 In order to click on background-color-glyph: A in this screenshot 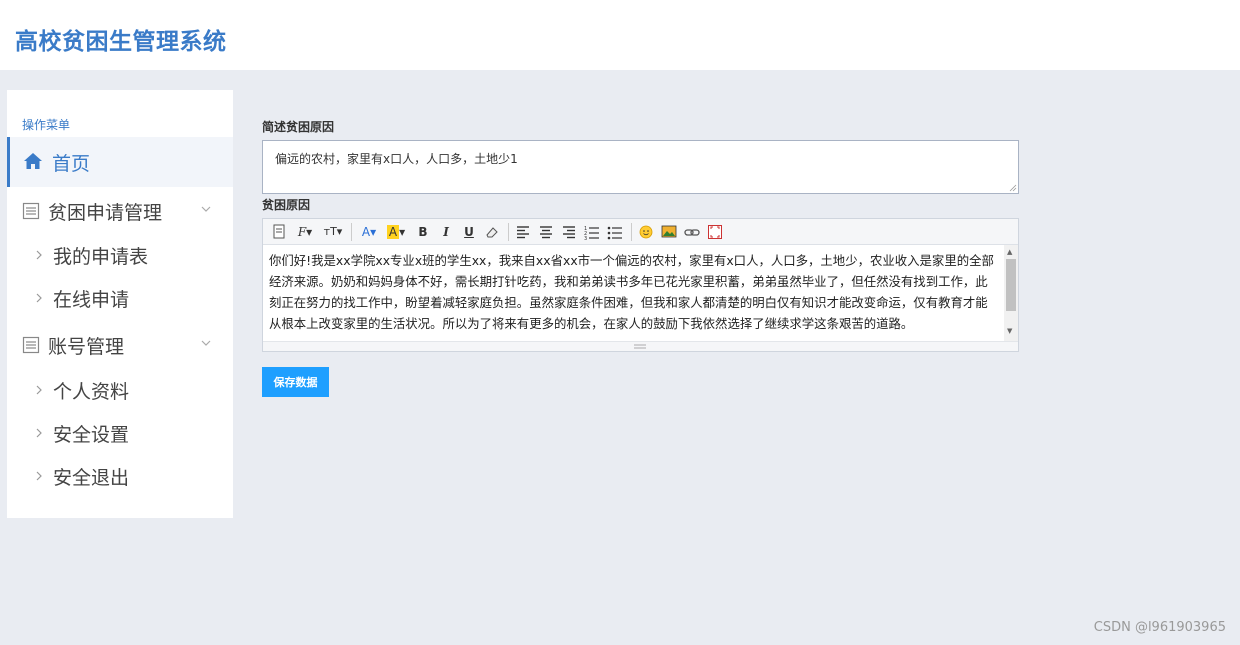, I will do `click(393, 232)`.